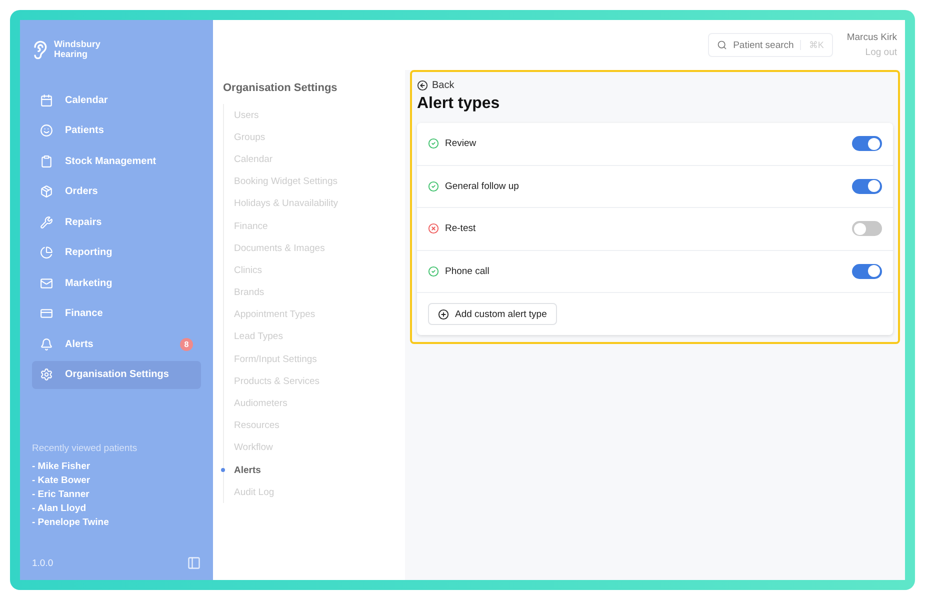 This screenshot has width=925, height=600. What do you see at coordinates (88, 252) in the screenshot?
I see `sidebar-item-label: Reporting` at bounding box center [88, 252].